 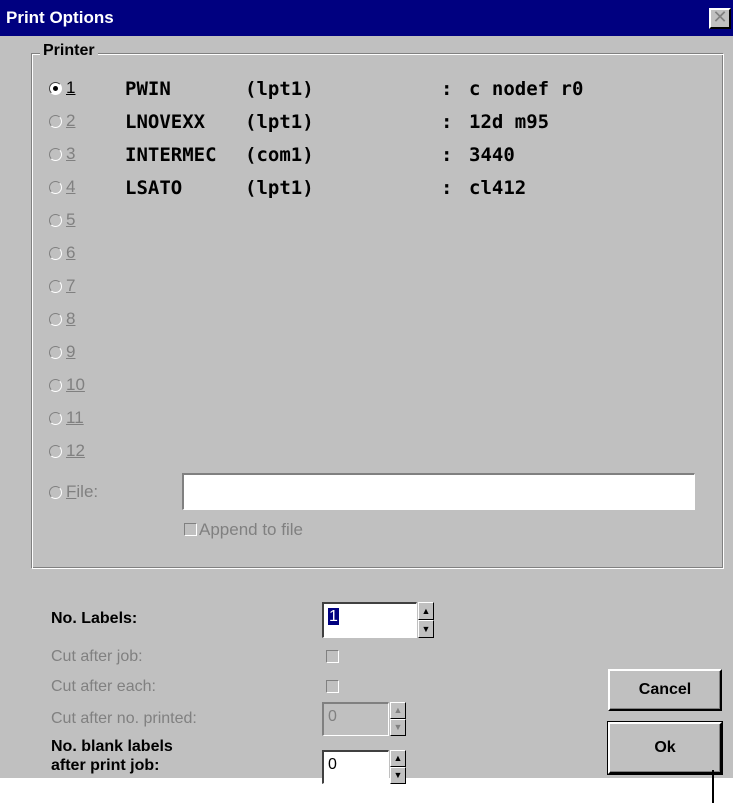 What do you see at coordinates (713, 786) in the screenshot?
I see `text-cursor-bar` at bounding box center [713, 786].